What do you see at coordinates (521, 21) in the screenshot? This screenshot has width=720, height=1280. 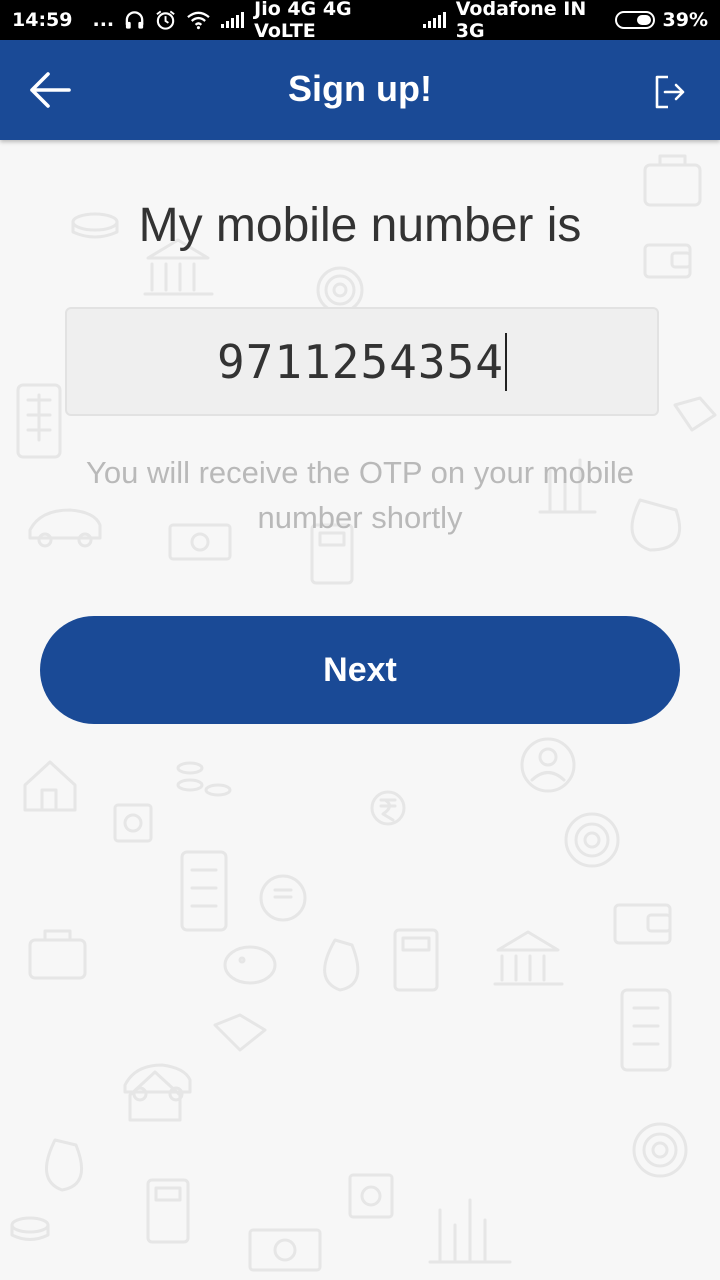 I see `carrier-2: Vodafone IN 3G` at bounding box center [521, 21].